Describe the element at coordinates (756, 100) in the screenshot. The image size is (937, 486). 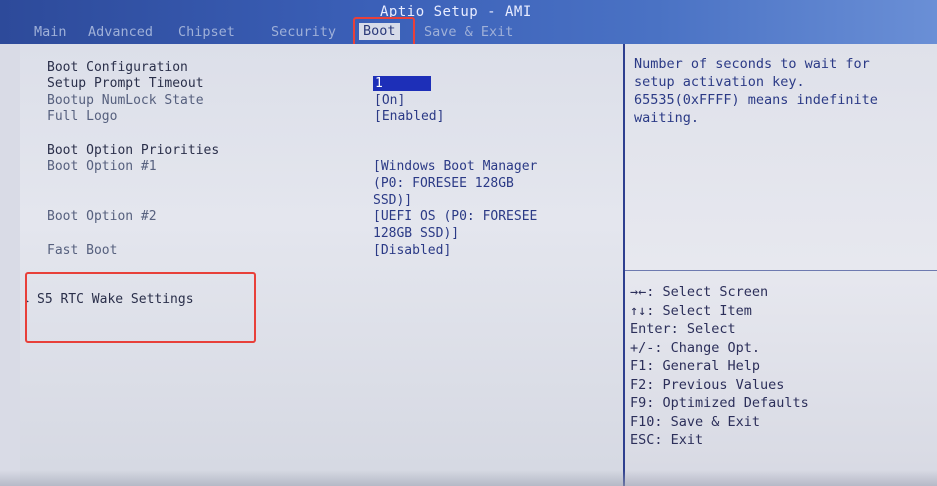
I see `help-line: 65535(0xFFFF) means indefinite` at that location.